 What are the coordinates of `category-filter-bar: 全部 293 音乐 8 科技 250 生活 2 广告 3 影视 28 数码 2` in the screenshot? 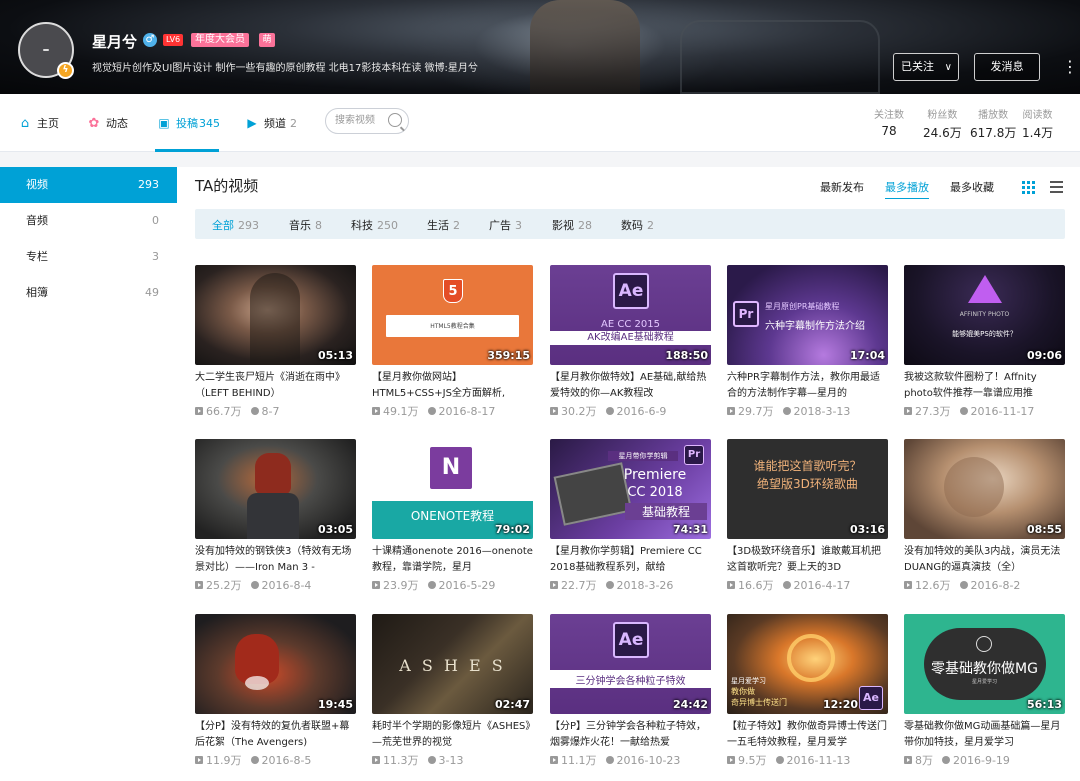 It's located at (630, 224).